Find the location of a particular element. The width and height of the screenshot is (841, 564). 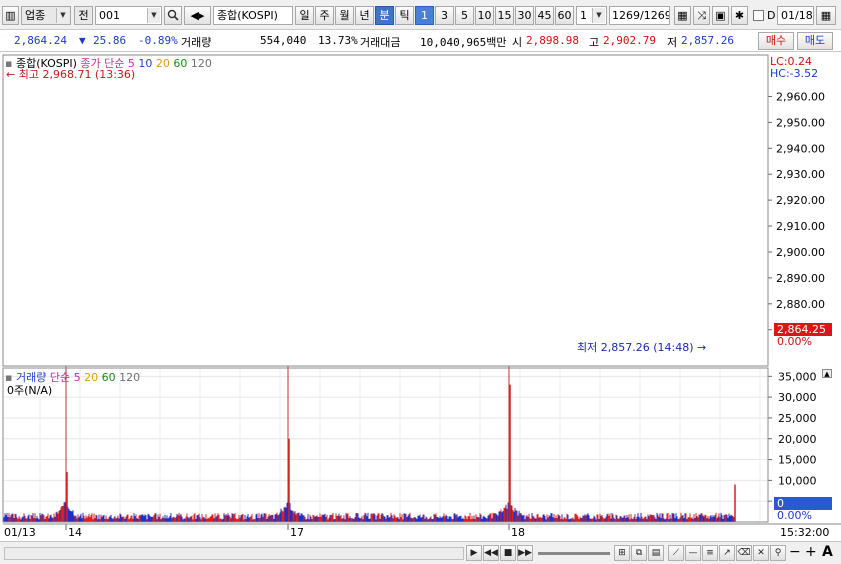

interval-button-15: 15 is located at coordinates (504, 15).